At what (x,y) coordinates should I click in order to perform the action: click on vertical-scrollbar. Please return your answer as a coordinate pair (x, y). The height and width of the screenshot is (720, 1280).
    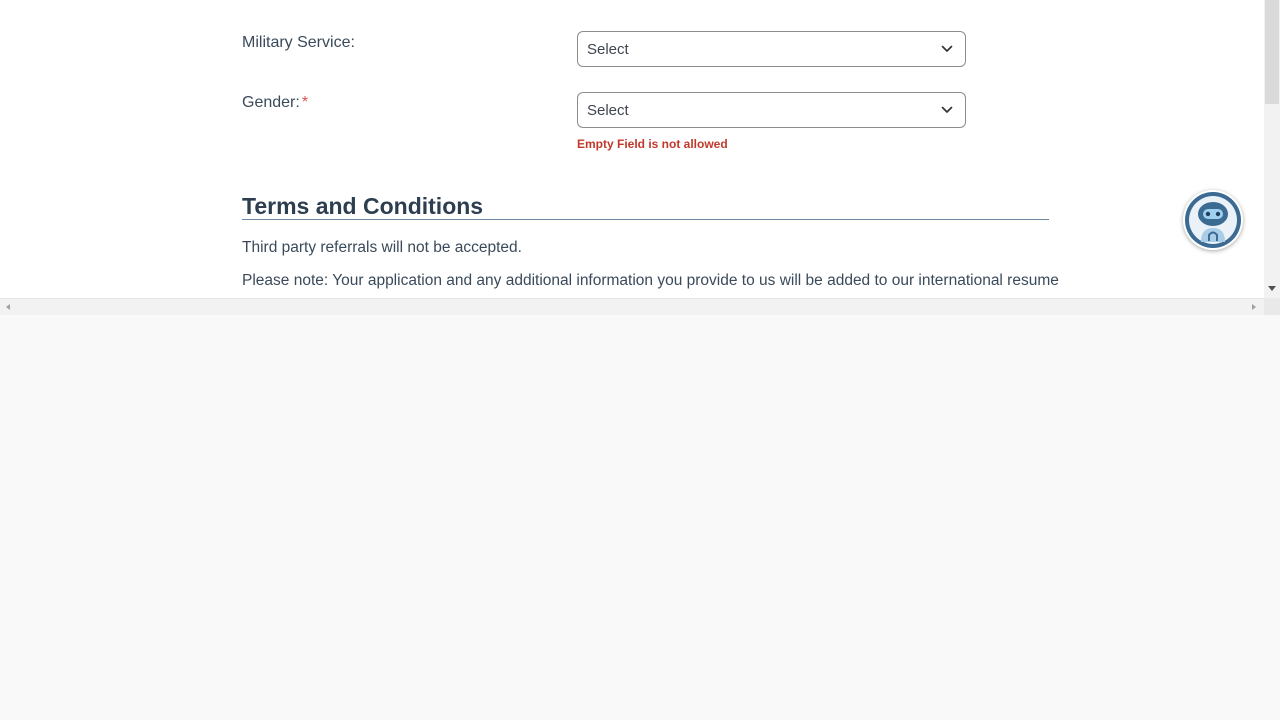
    Looking at the image, I should click on (1272, 149).